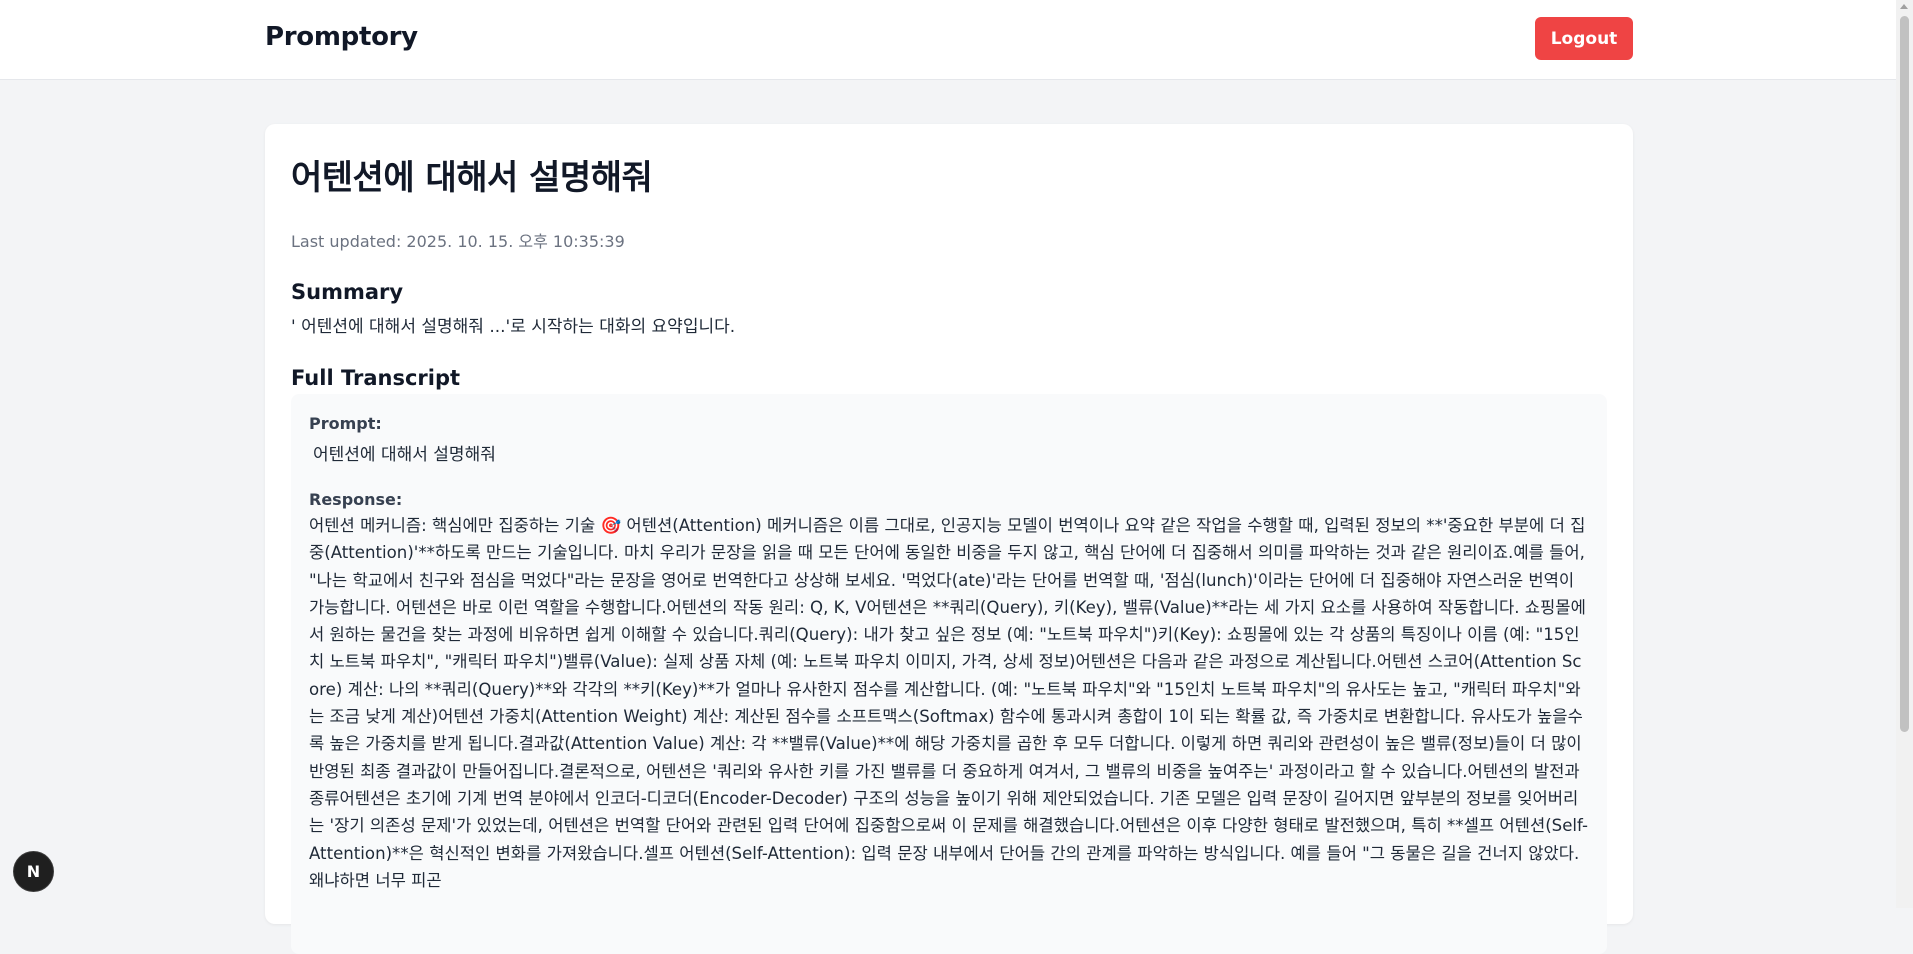  Describe the element at coordinates (33, 871) in the screenshot. I see `nextjs-dev-badge: N` at that location.